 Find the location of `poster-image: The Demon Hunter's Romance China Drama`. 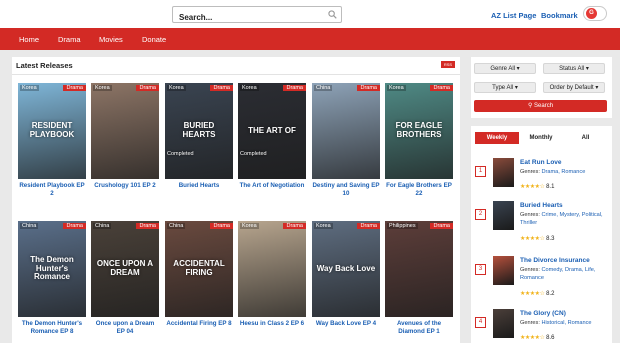

poster-image: The Demon Hunter's Romance China Drama is located at coordinates (52, 269).